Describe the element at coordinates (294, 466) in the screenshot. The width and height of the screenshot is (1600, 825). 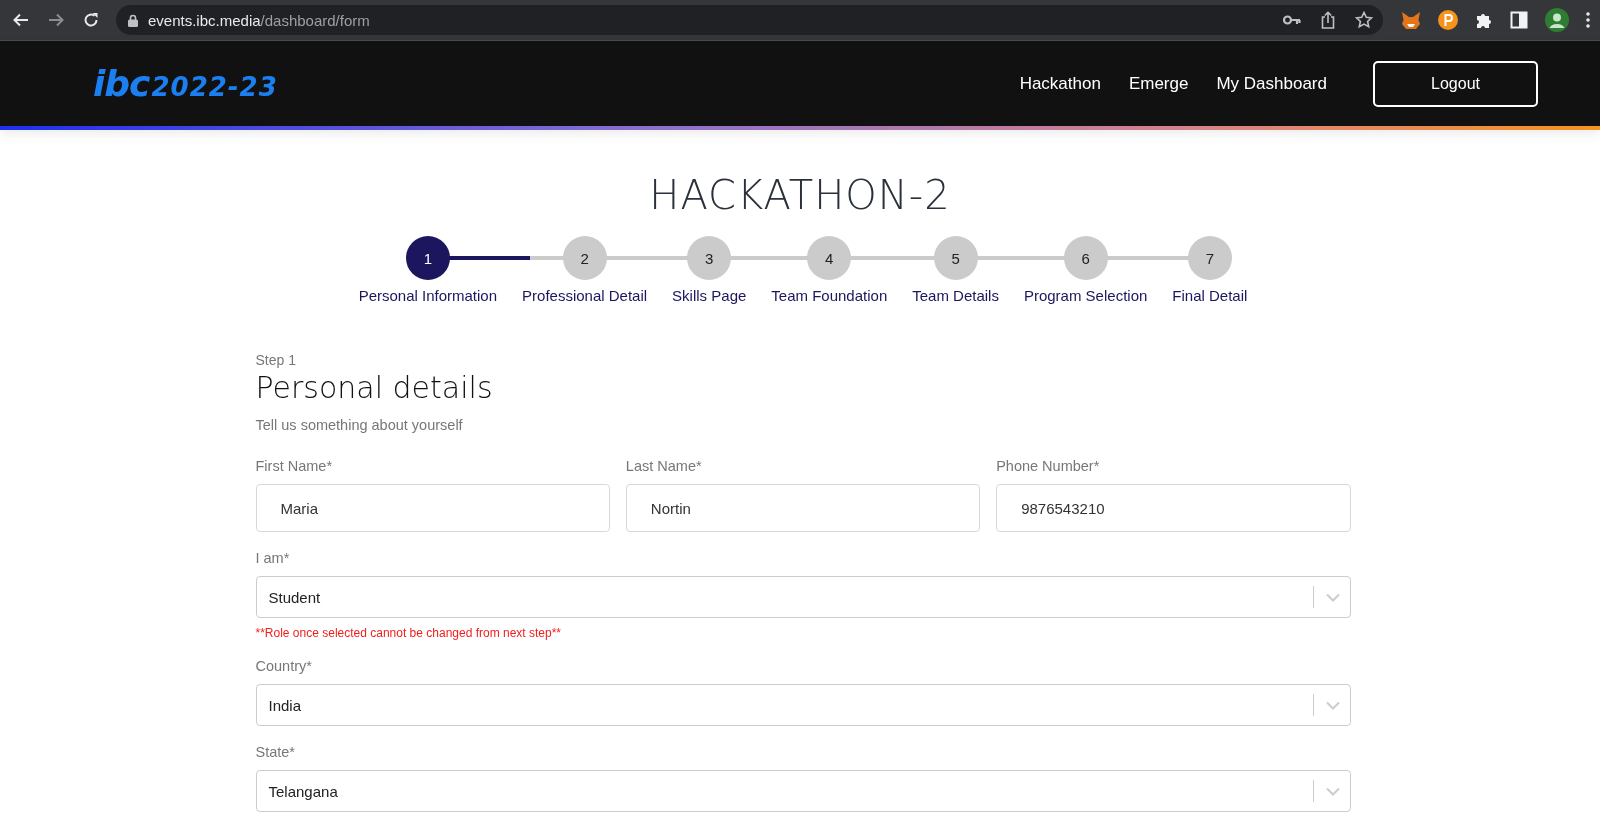
I see `field-label: First Name*` at that location.